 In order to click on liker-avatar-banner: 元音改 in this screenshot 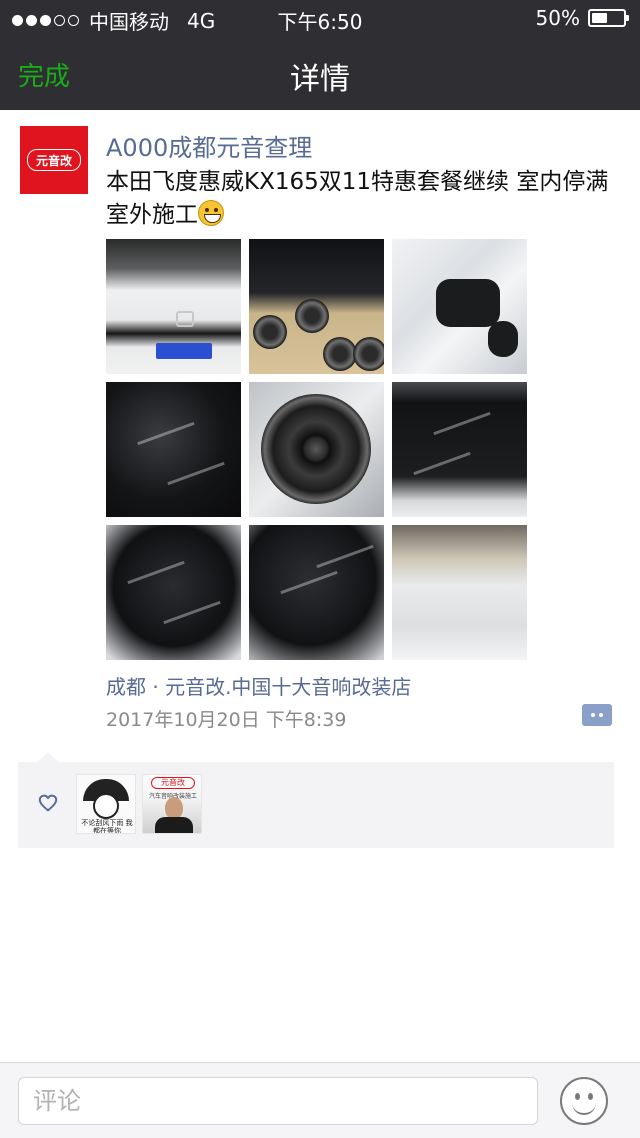, I will do `click(173, 783)`.